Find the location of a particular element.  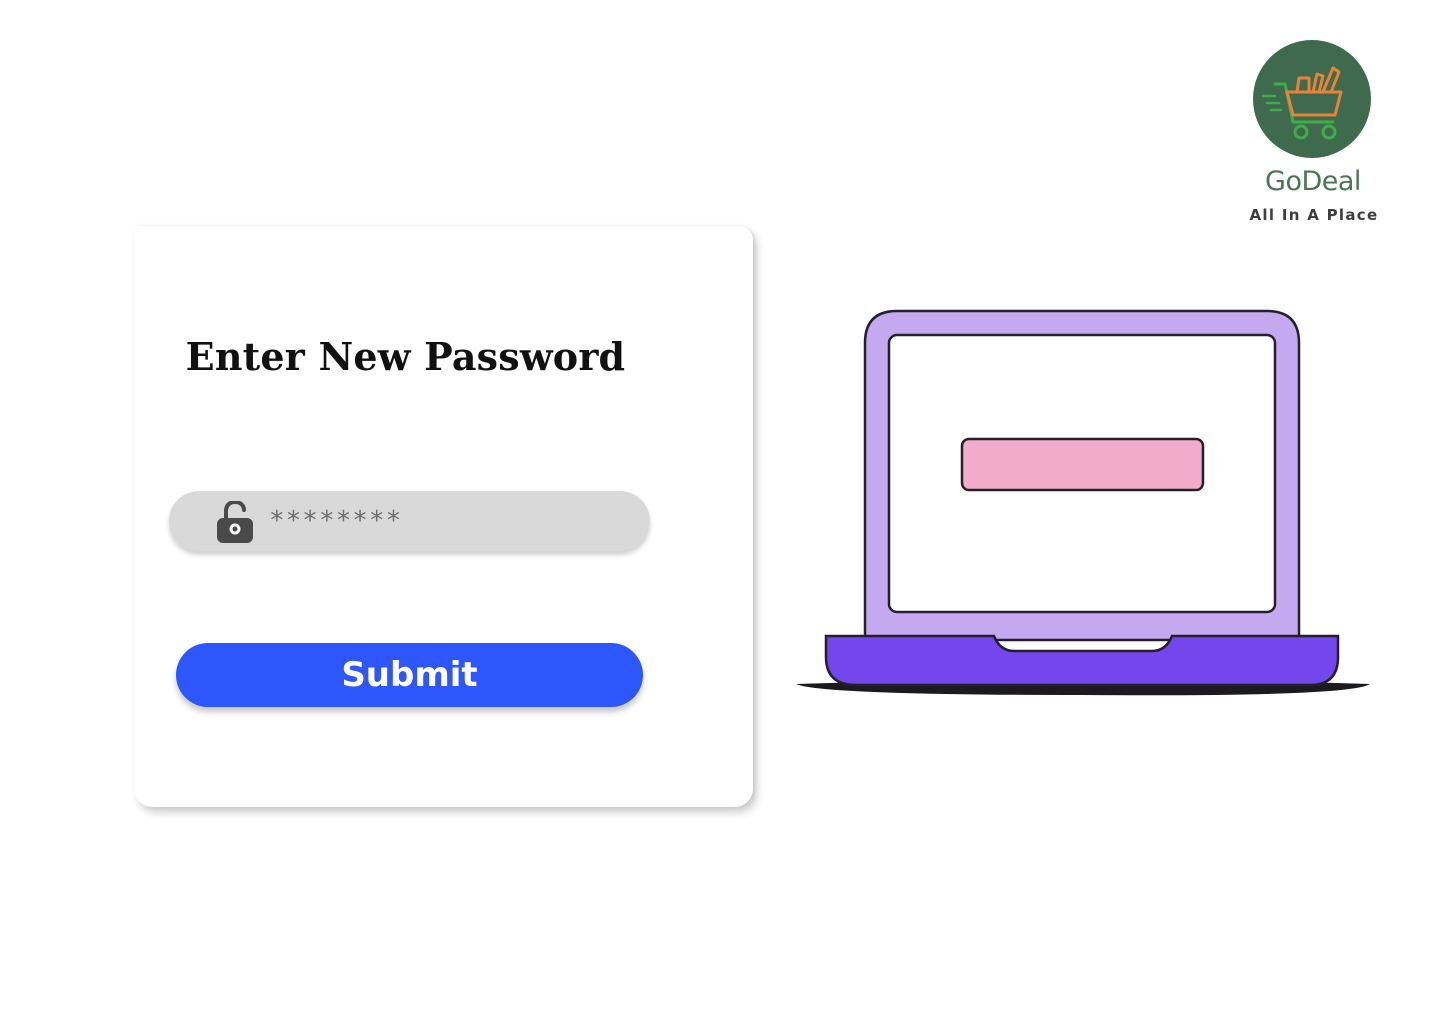

brand-logo: GoDeal All In A Place is located at coordinates (1315, 133).